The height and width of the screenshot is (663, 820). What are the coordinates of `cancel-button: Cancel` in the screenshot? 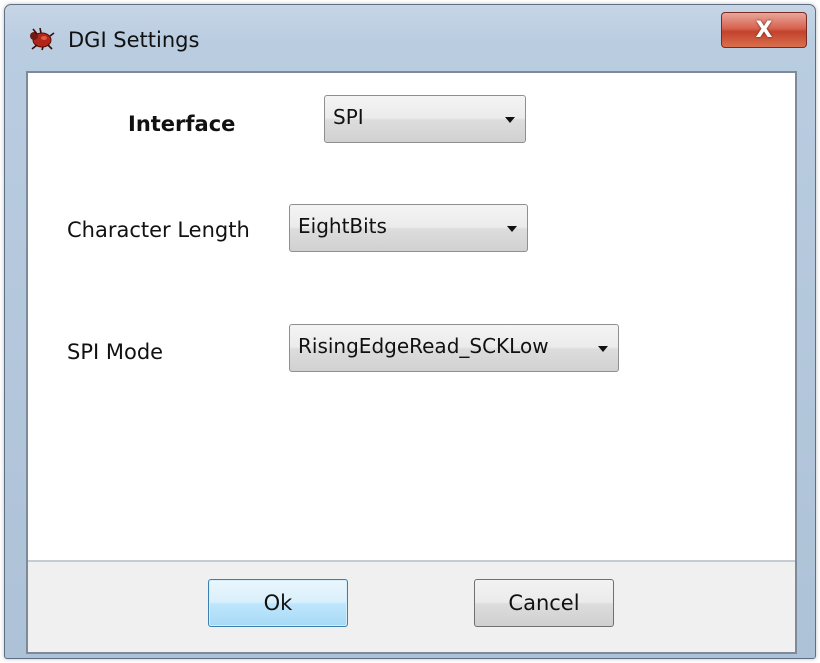 It's located at (544, 603).